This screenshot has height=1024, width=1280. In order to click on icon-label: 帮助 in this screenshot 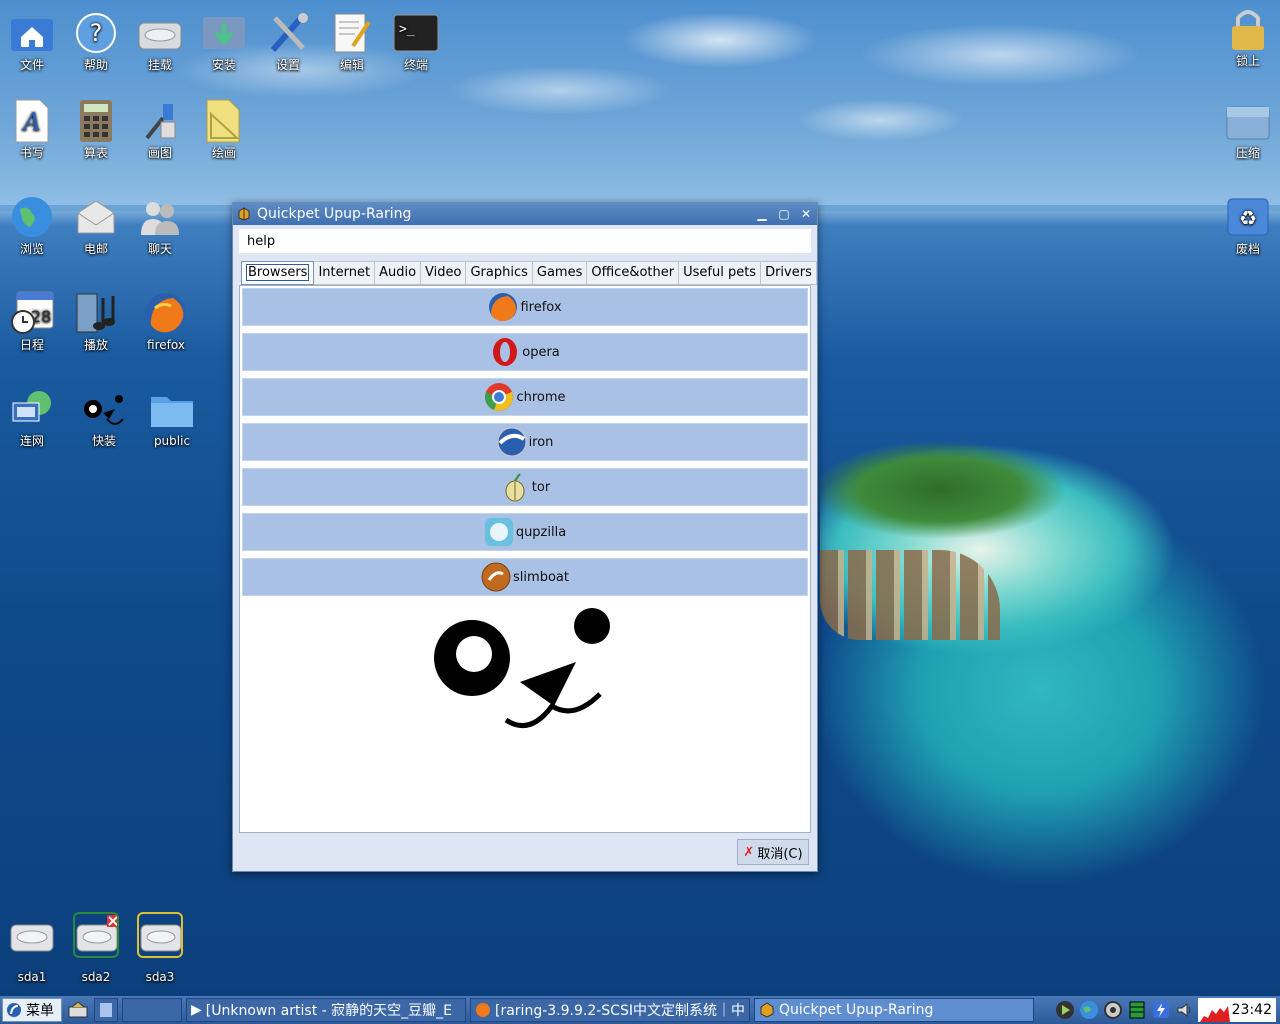, I will do `click(95, 65)`.